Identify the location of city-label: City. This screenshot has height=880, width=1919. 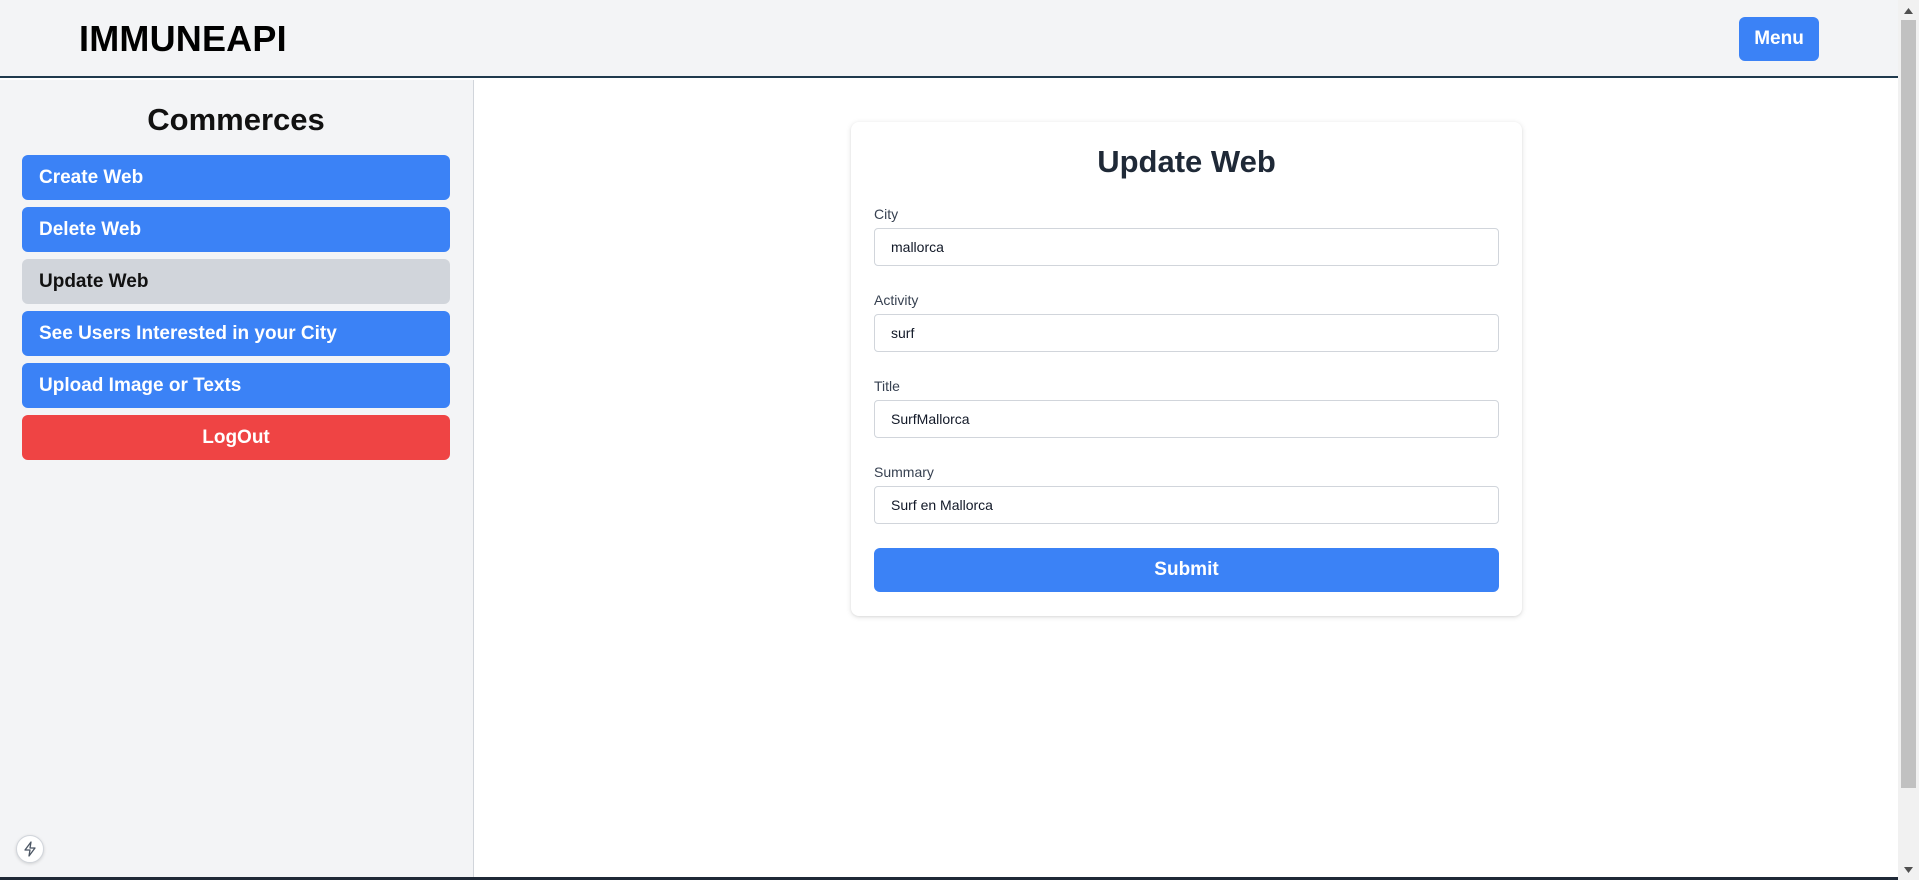
(886, 214).